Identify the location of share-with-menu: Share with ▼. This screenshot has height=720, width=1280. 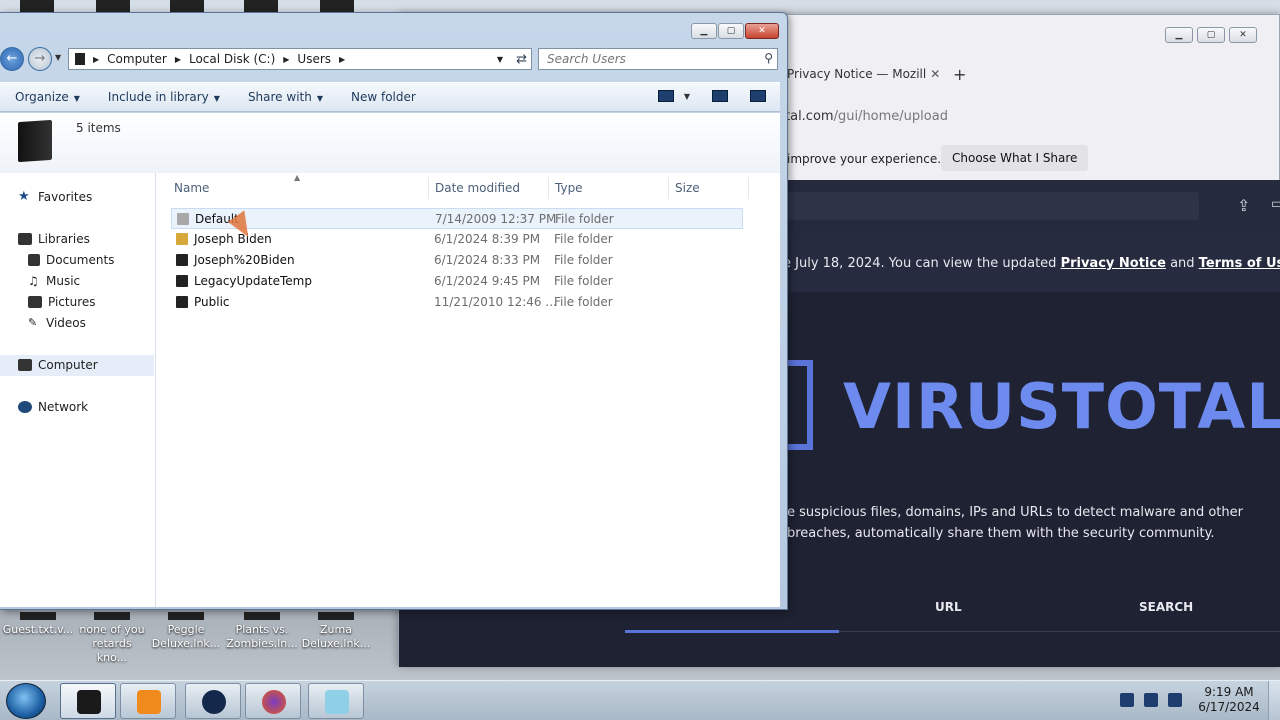
(285, 97).